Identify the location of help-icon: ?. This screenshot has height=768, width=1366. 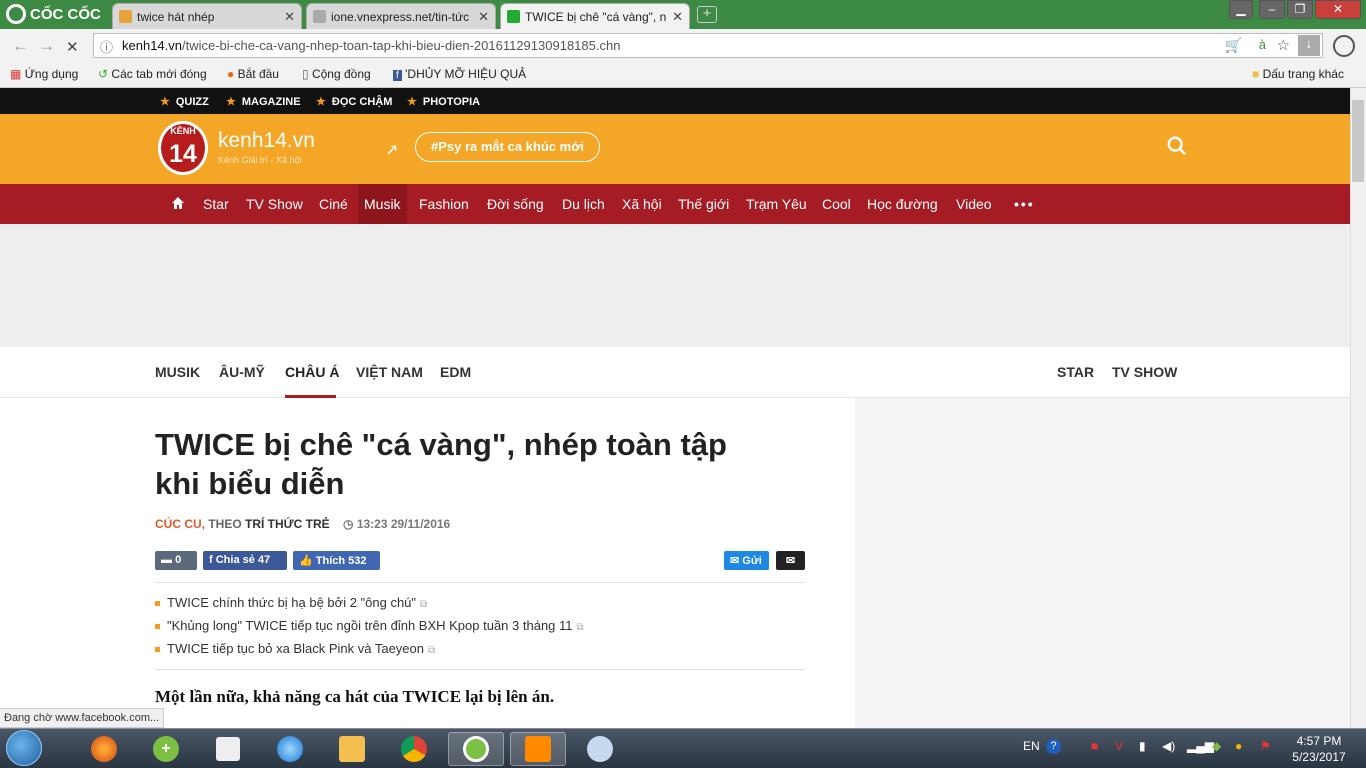
(1053, 746).